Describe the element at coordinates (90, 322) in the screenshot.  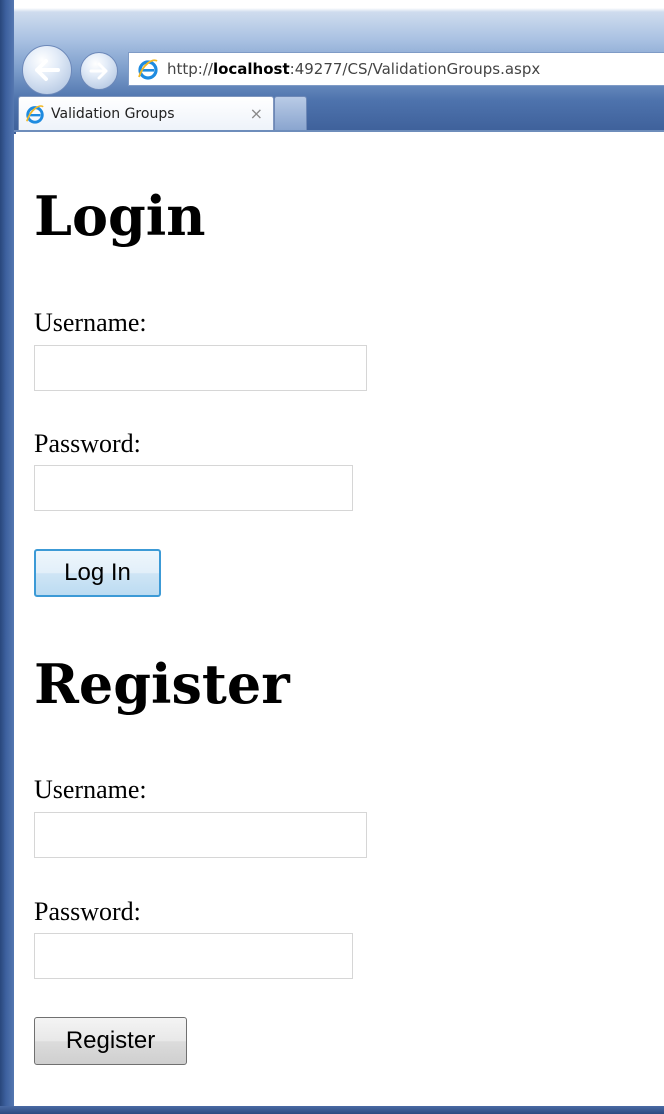
I see `login-username-label: Username:` at that location.